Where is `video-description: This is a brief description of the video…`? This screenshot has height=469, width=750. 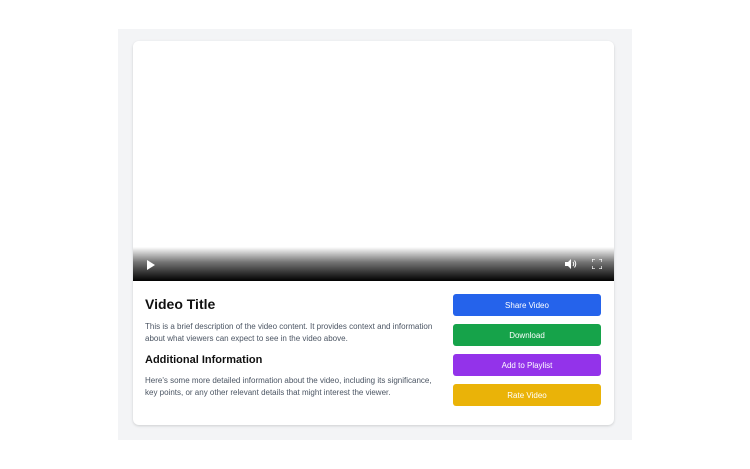
video-description: This is a brief description of the video… is located at coordinates (289, 332).